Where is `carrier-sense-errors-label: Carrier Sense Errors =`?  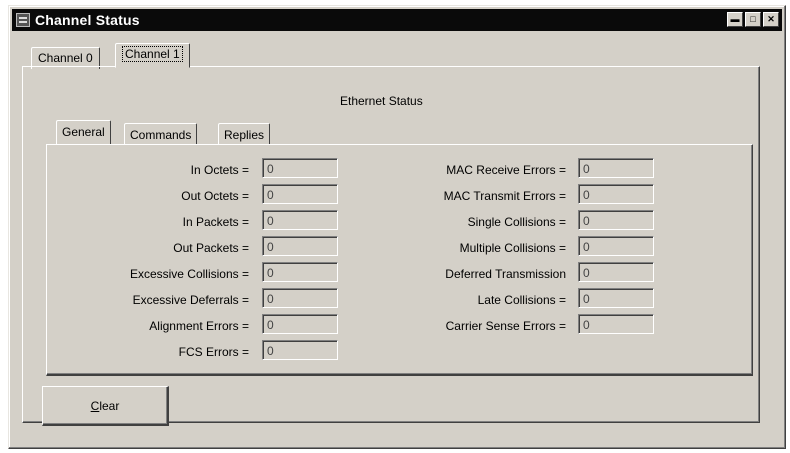
carrier-sense-errors-label: Carrier Sense Errors = is located at coordinates (505, 326).